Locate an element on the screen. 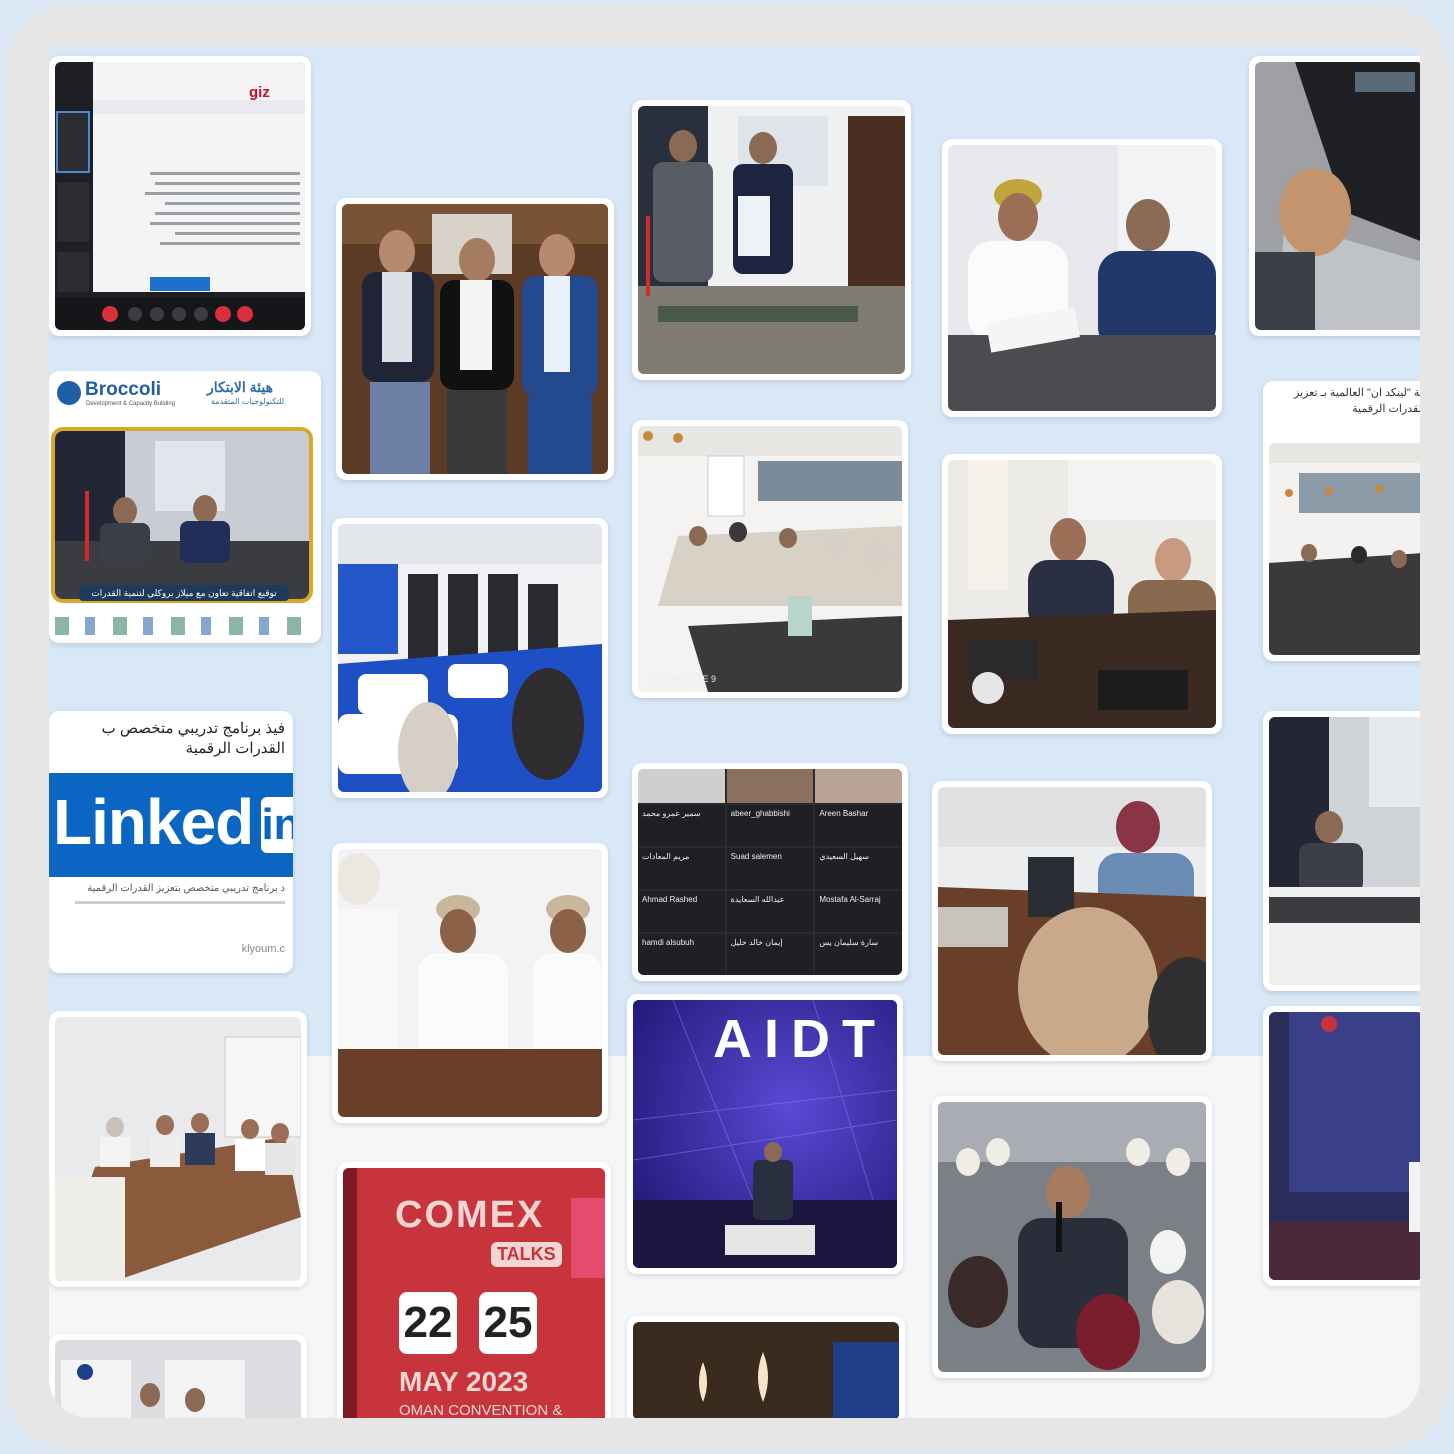 The image size is (1454, 1454). participant-name: Areen Bashar is located at coordinates (858, 825).